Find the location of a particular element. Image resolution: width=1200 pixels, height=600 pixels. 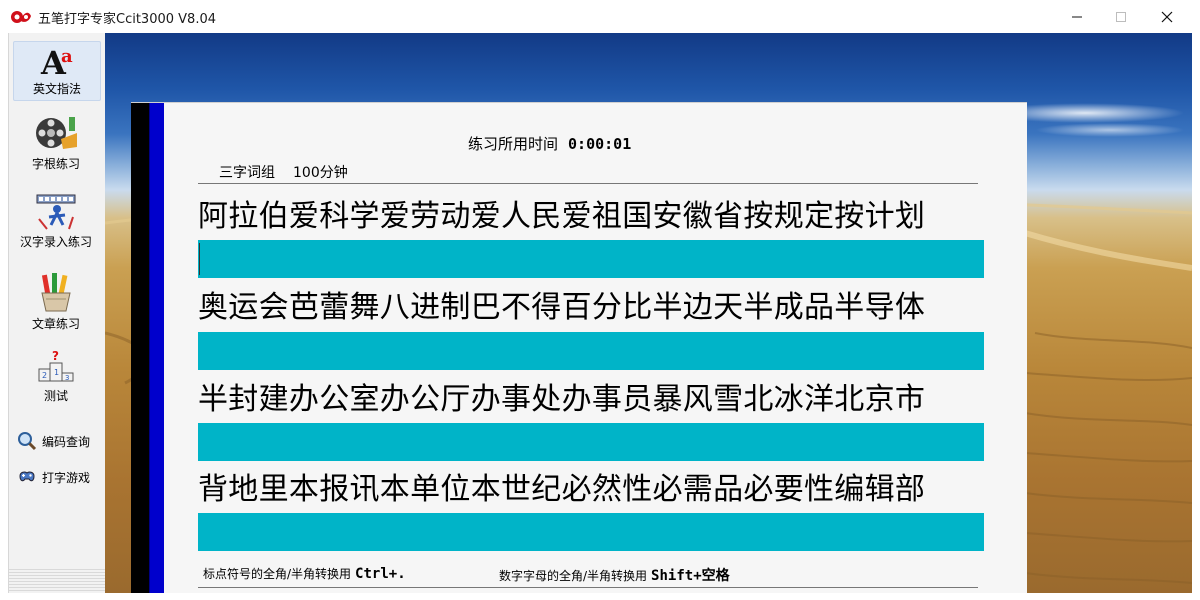

sidebar-item-radical-practice: 字根练习 is located at coordinates (56, 144).